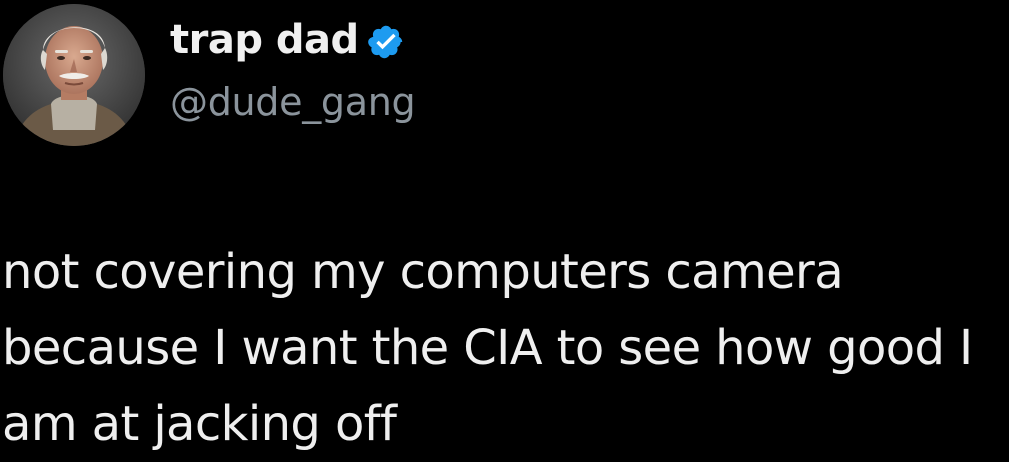 The height and width of the screenshot is (462, 1009). What do you see at coordinates (293, 102) in the screenshot?
I see `author-handle: @dude_gang` at bounding box center [293, 102].